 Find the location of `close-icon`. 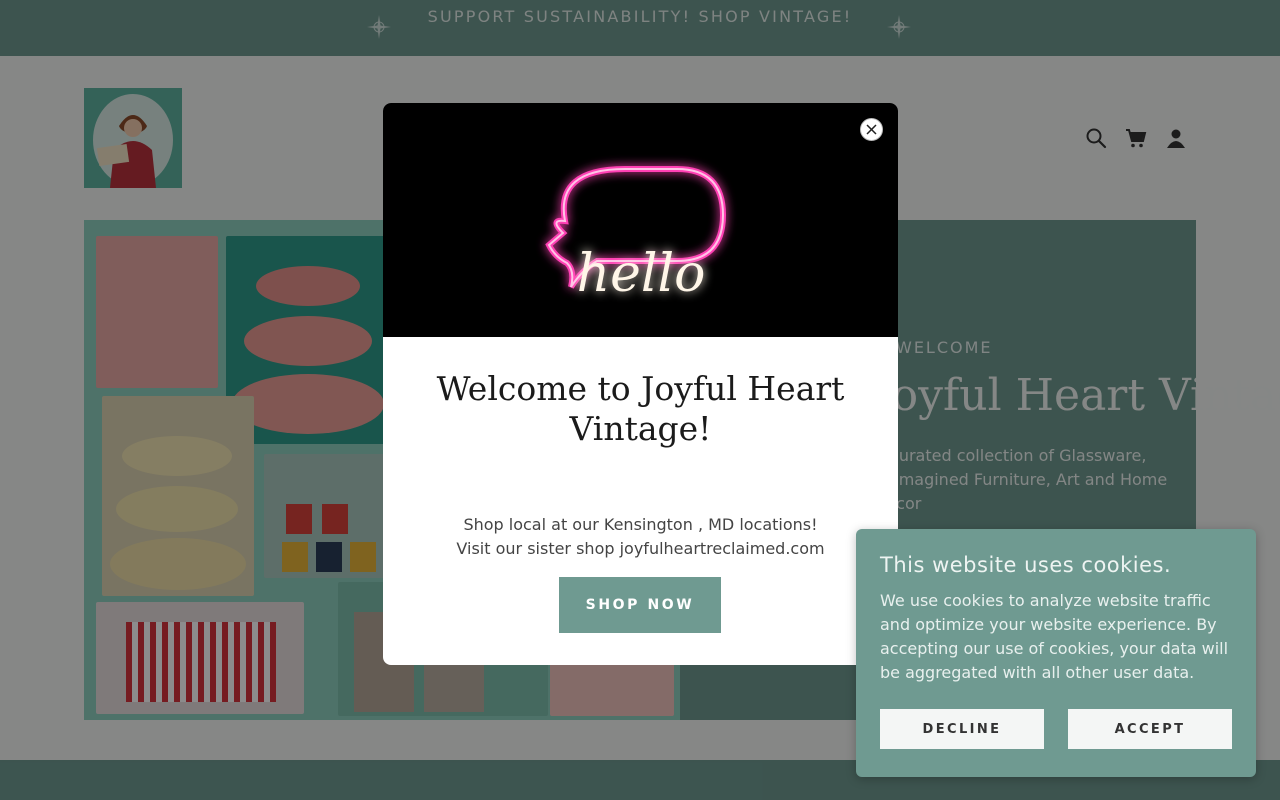

close-icon is located at coordinates (871, 129).